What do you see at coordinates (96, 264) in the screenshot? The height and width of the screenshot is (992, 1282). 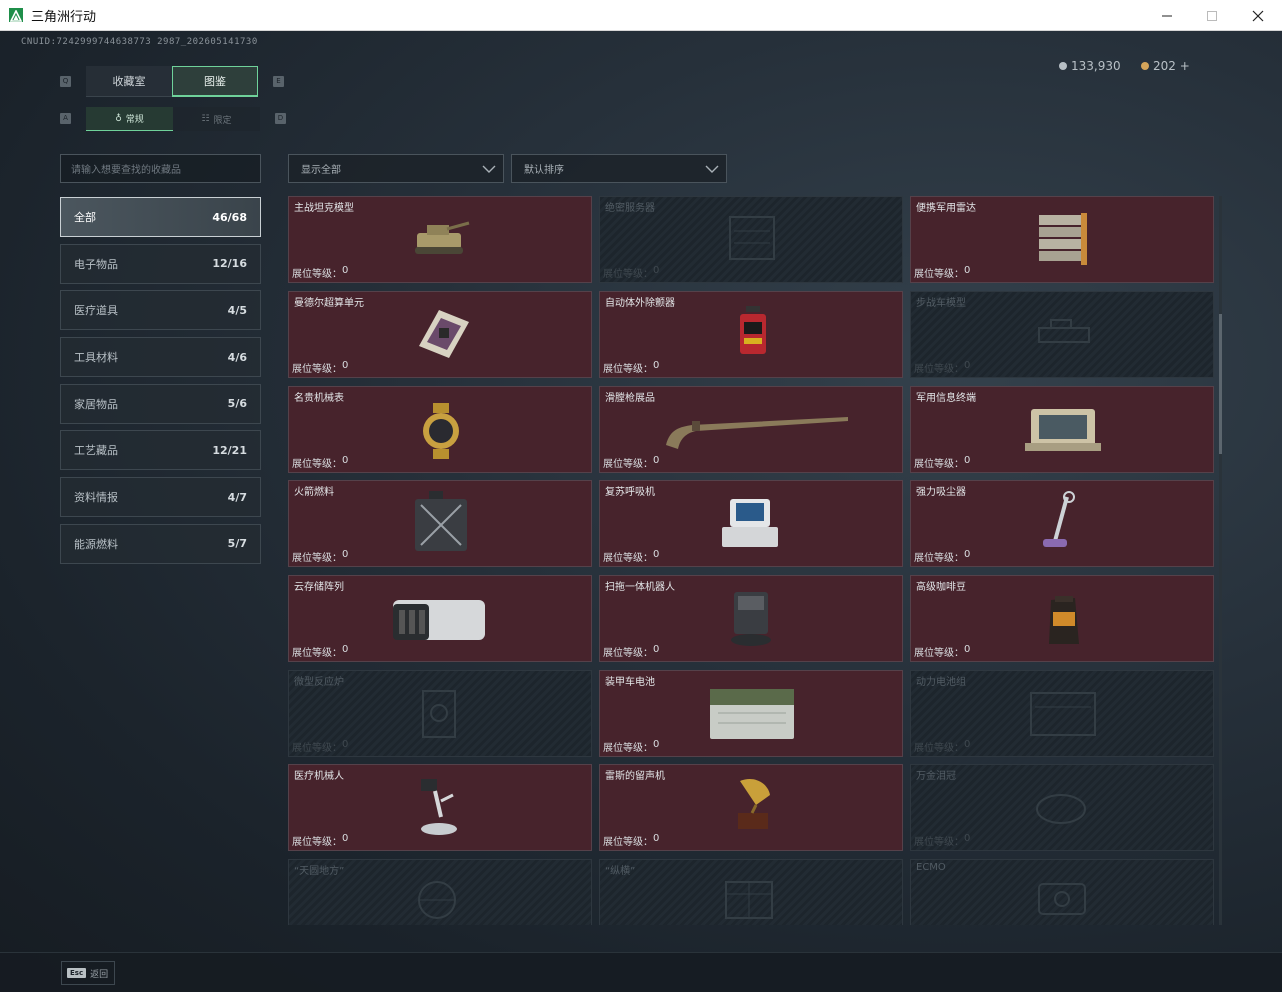 I see `category-label: 电子物品` at bounding box center [96, 264].